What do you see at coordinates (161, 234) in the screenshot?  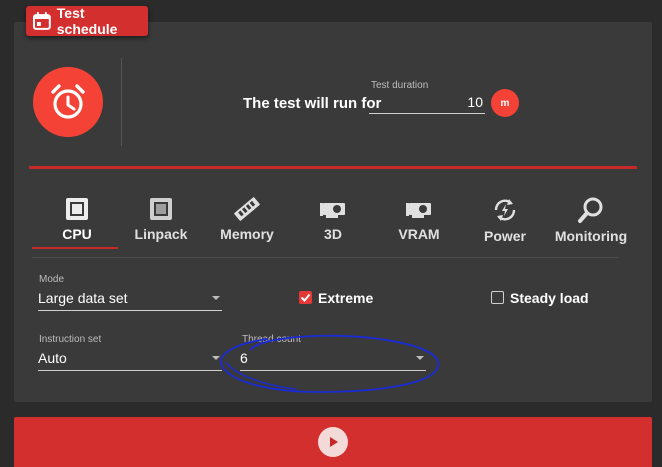 I see `tab-label: Linpack` at bounding box center [161, 234].